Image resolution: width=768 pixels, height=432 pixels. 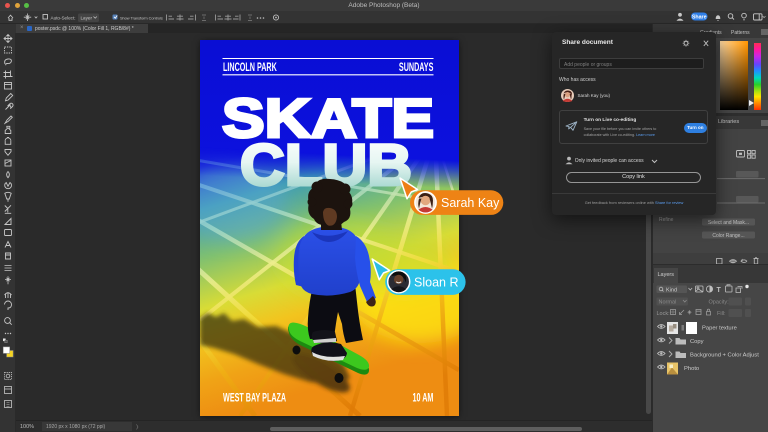 I want to click on svg-text: Auto-Select:, so click(x=63, y=17).